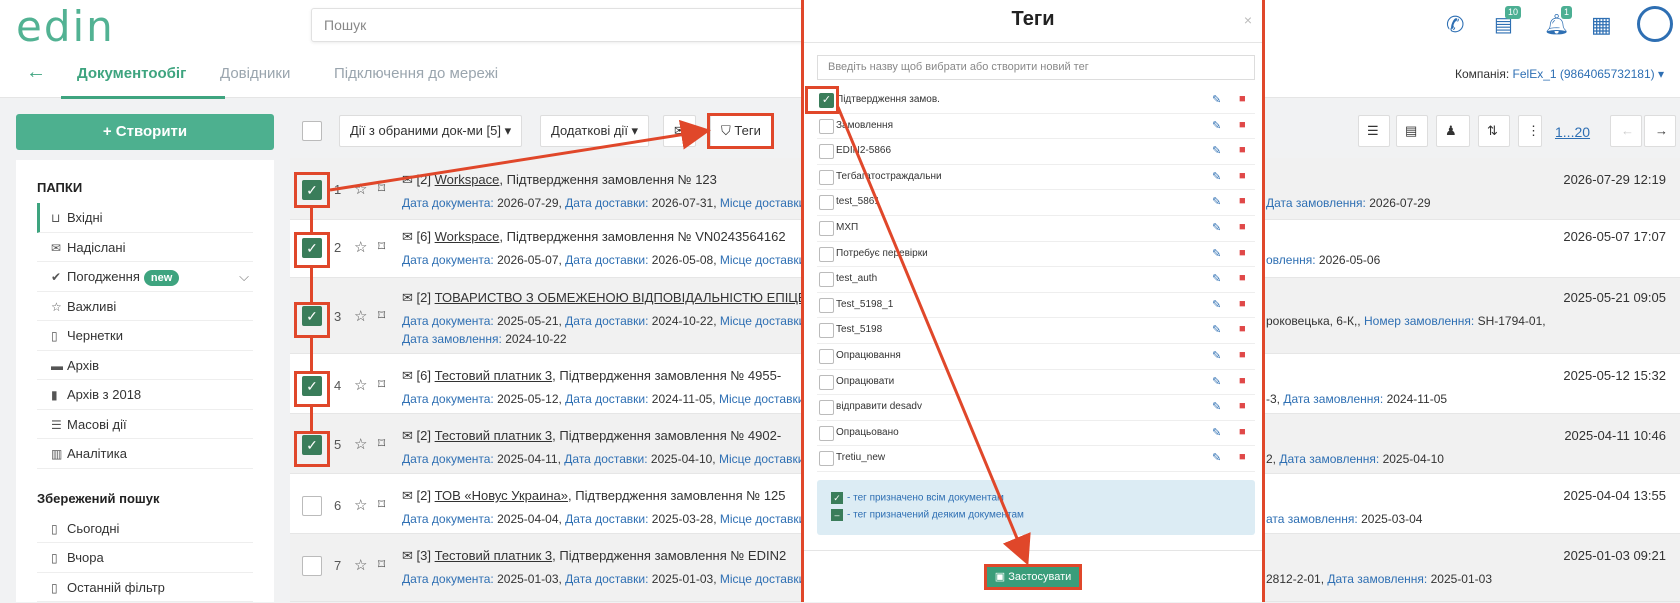 The image size is (1680, 603). I want to click on tag-row: МХП✎■, so click(1036, 229).